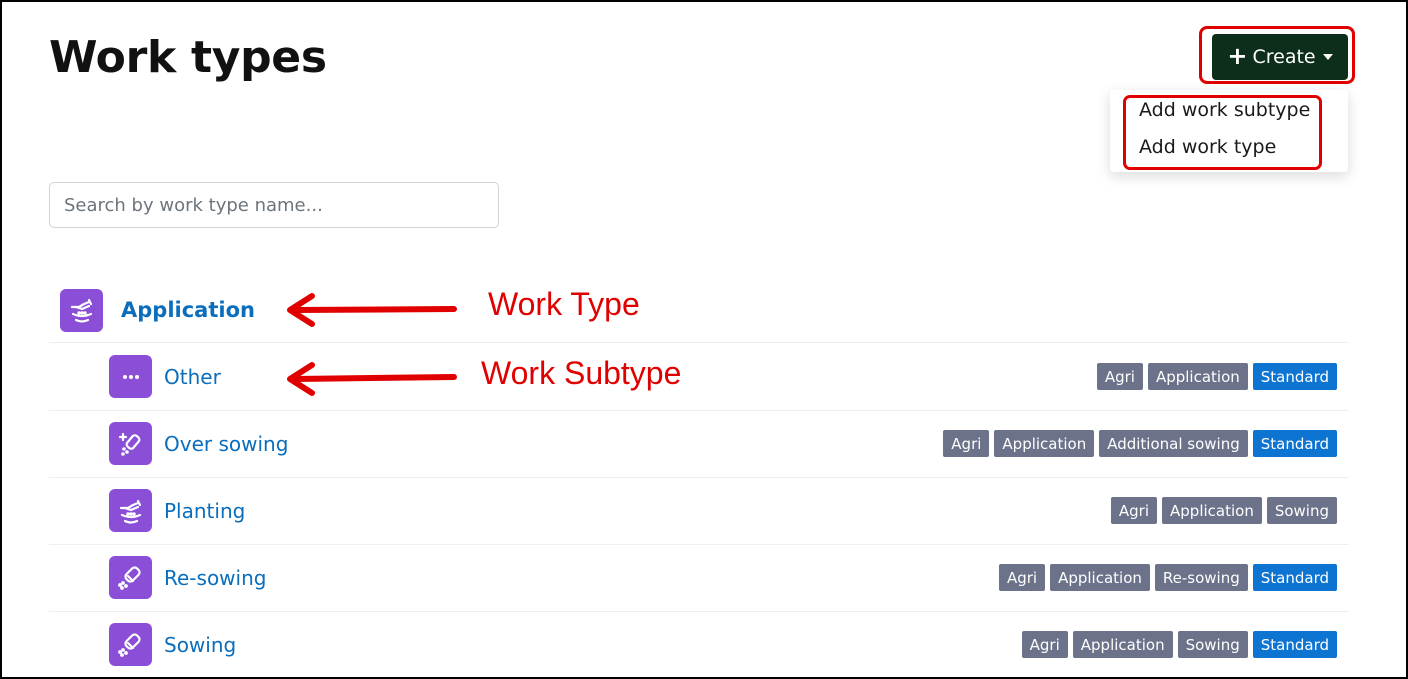 The width and height of the screenshot is (1408, 679). I want to click on work-type-annotation: Work Type, so click(564, 304).